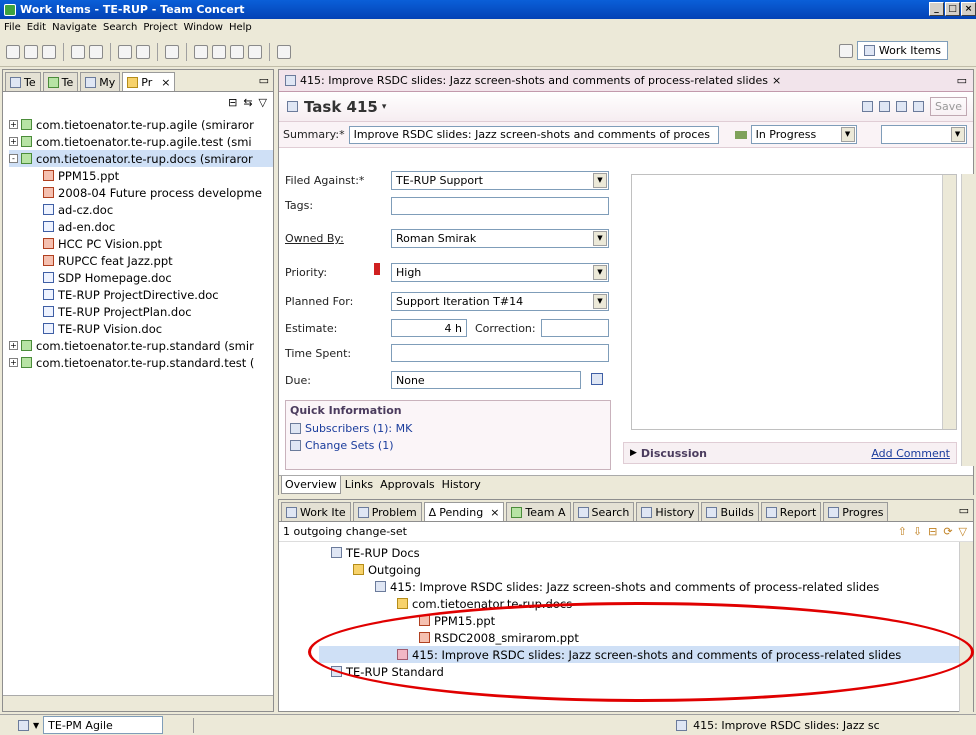 The height and width of the screenshot is (735, 976). What do you see at coordinates (967, 320) in the screenshot?
I see `editor-scrollbar` at bounding box center [967, 320].